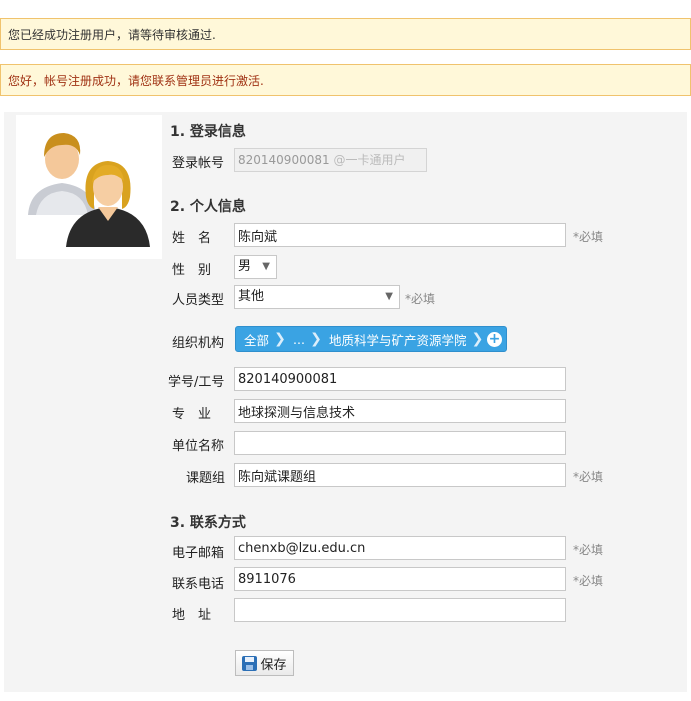  What do you see at coordinates (345, 34) in the screenshot?
I see `notice-pending-review: 您已经成功注册用户，请等待审核通过.` at bounding box center [345, 34].